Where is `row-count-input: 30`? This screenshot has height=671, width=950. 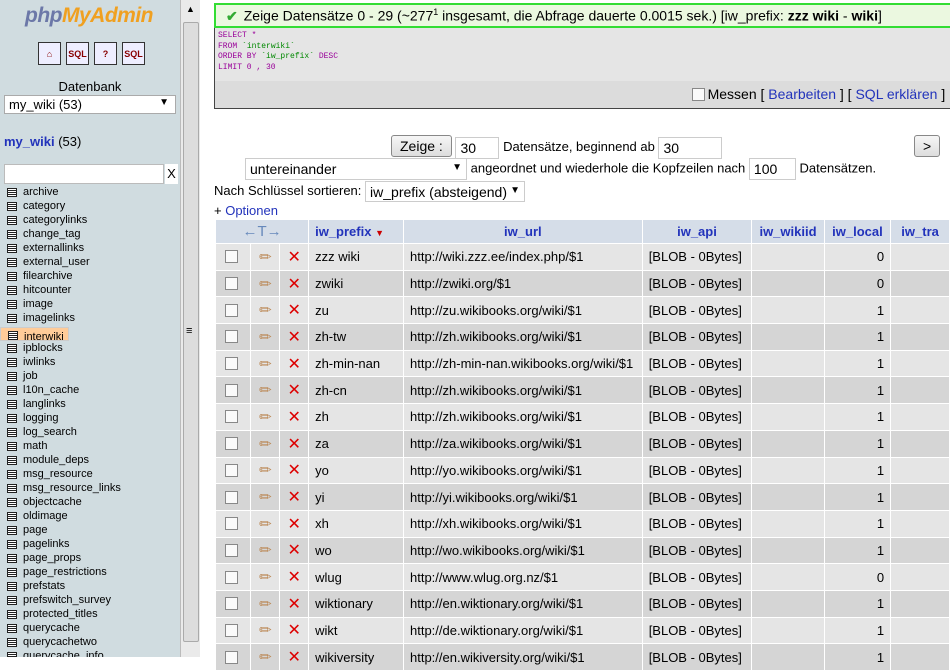
row-count-input: 30 is located at coordinates (477, 147).